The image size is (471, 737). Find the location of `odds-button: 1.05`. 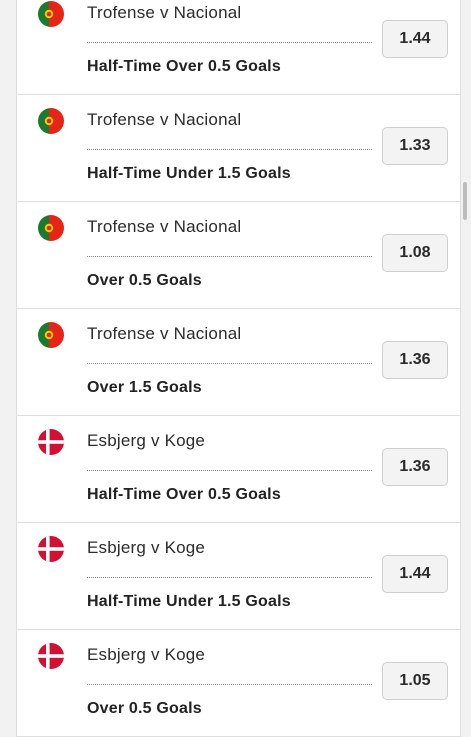

odds-button: 1.05 is located at coordinates (415, 681).